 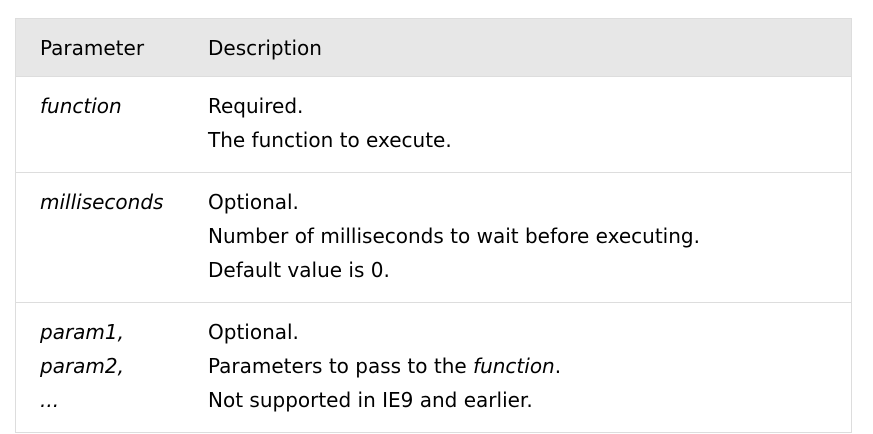 I want to click on param-name: param1,, so click(x=82, y=332).